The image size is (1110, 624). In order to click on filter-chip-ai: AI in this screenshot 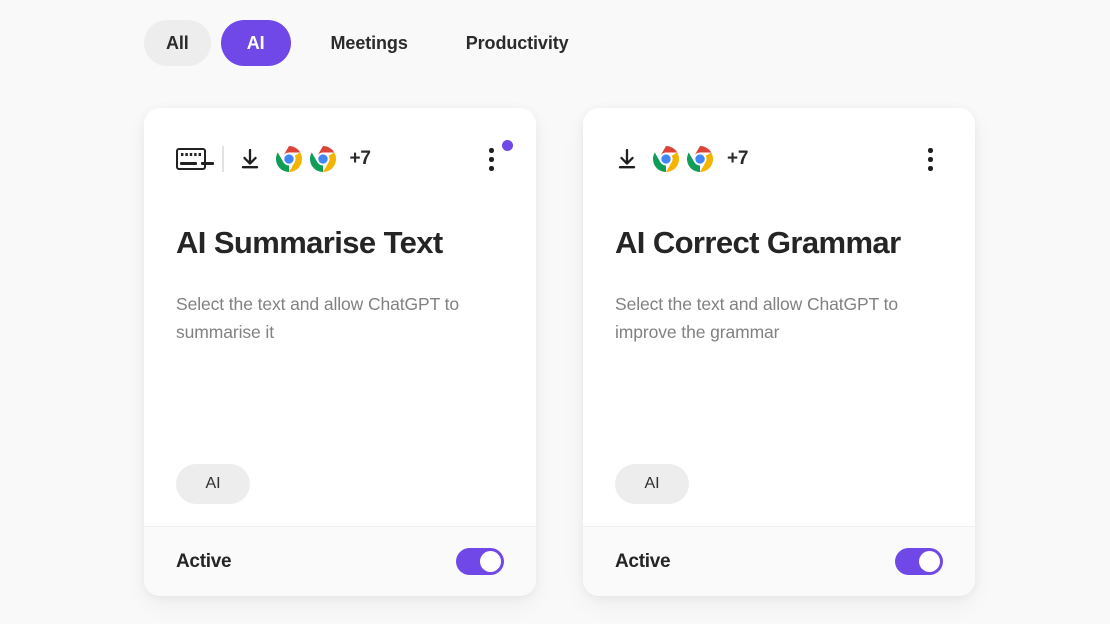, I will do `click(255, 43)`.